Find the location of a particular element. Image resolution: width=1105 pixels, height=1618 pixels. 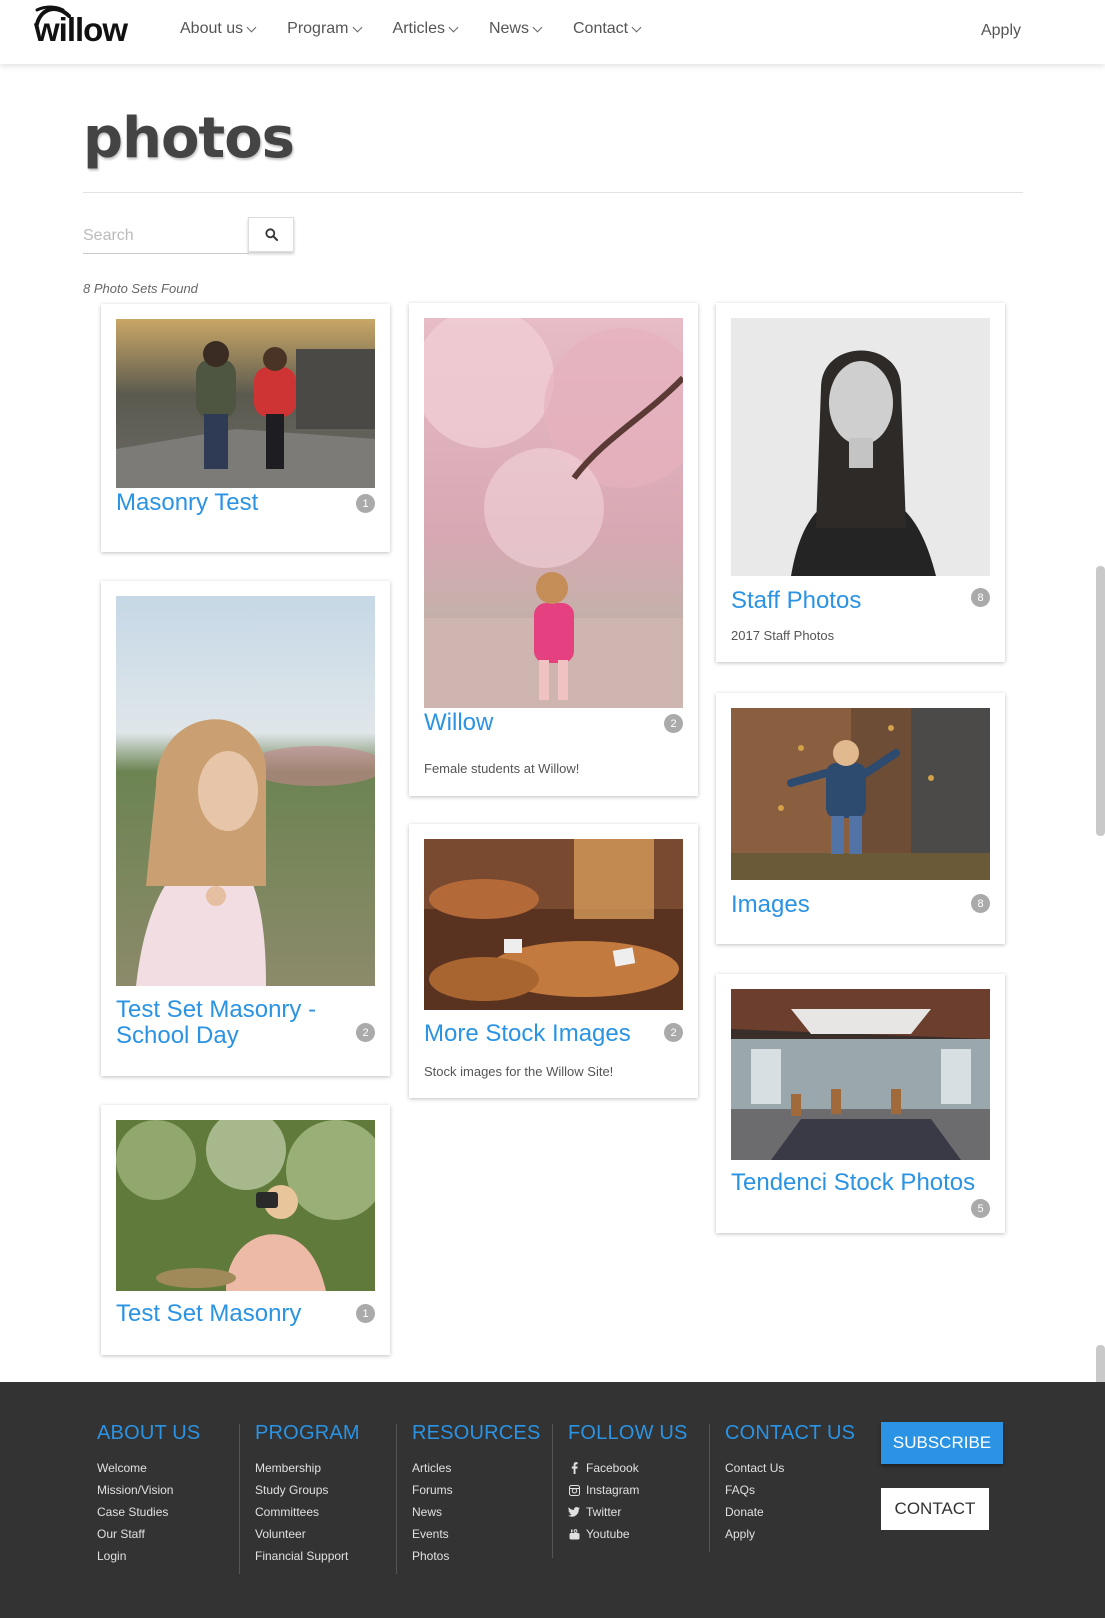

contact-button: CONTACT is located at coordinates (935, 1509).